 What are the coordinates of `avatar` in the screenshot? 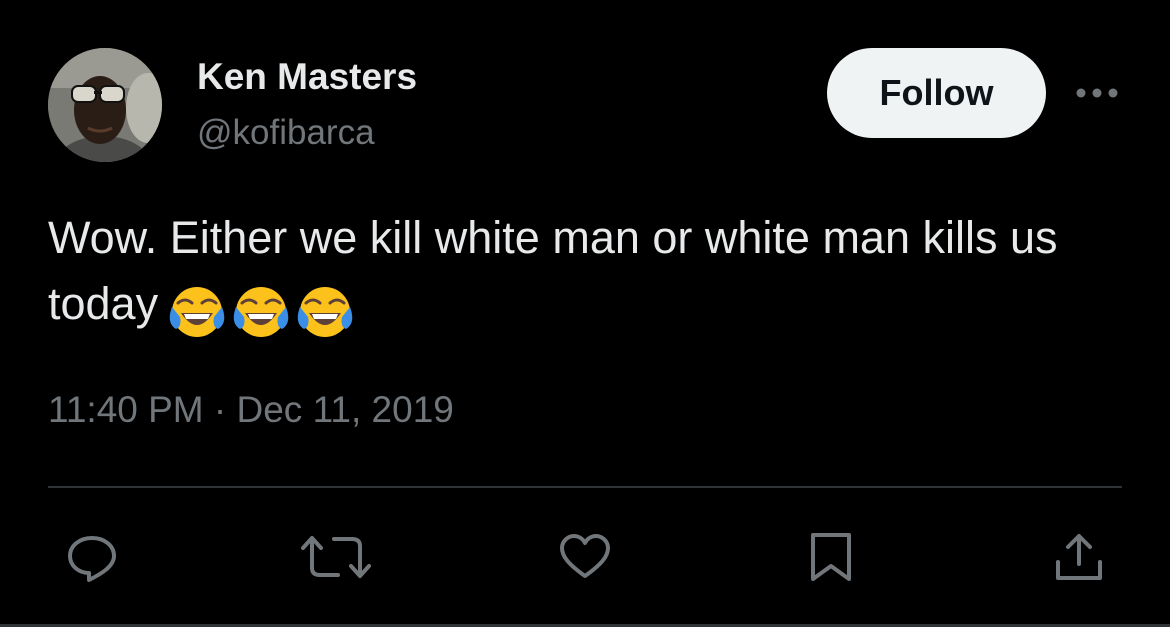 It's located at (105, 105).